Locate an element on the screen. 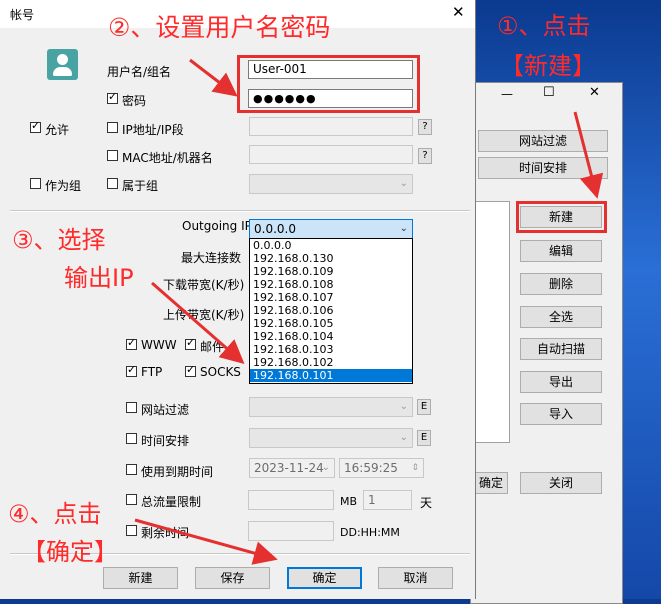  annotation-step1b: 【新建】 is located at coordinates (548, 66).